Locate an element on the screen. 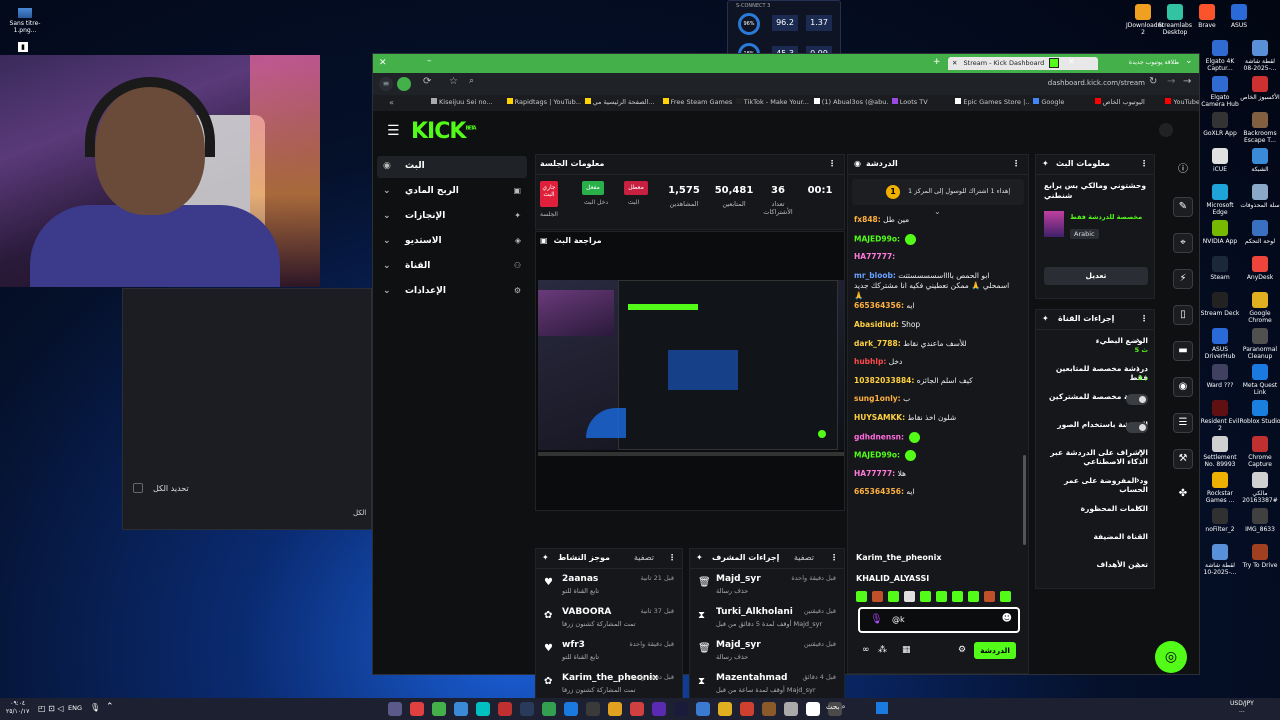 The width and height of the screenshot is (1280, 720). nav-item: ⌄ الاستديو ◈ is located at coordinates (452, 242).